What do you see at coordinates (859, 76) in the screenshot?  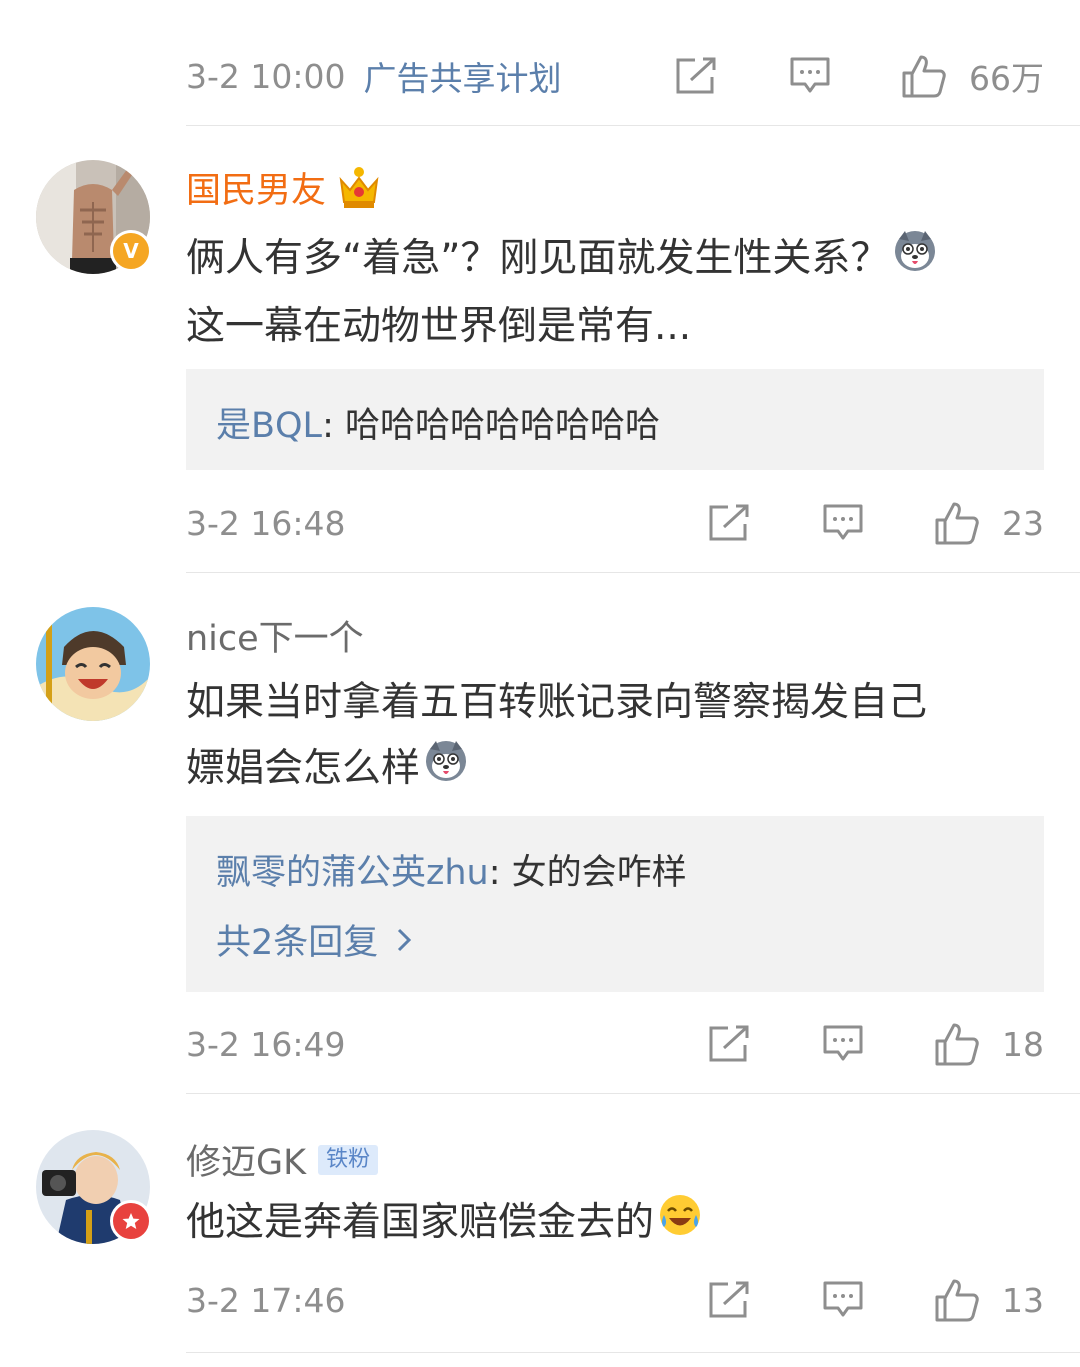 I see `post-actions: 66万` at bounding box center [859, 76].